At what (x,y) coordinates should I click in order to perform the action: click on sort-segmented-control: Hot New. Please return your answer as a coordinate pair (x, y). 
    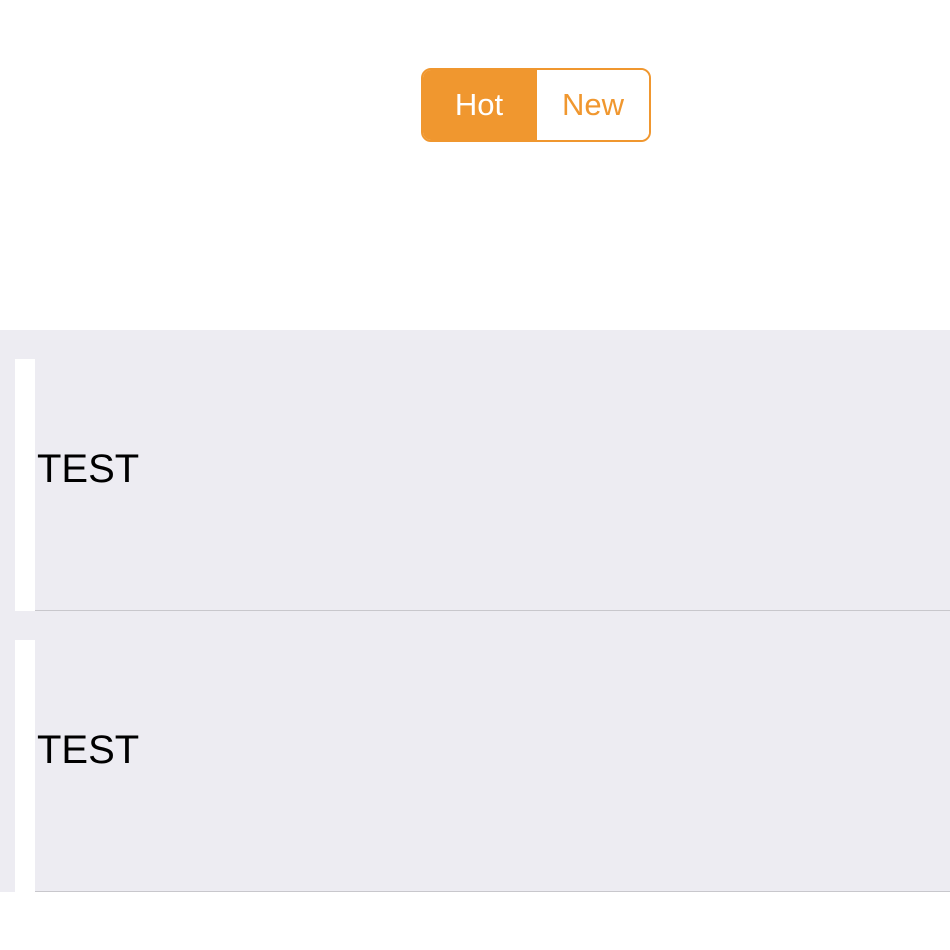
    Looking at the image, I should click on (536, 105).